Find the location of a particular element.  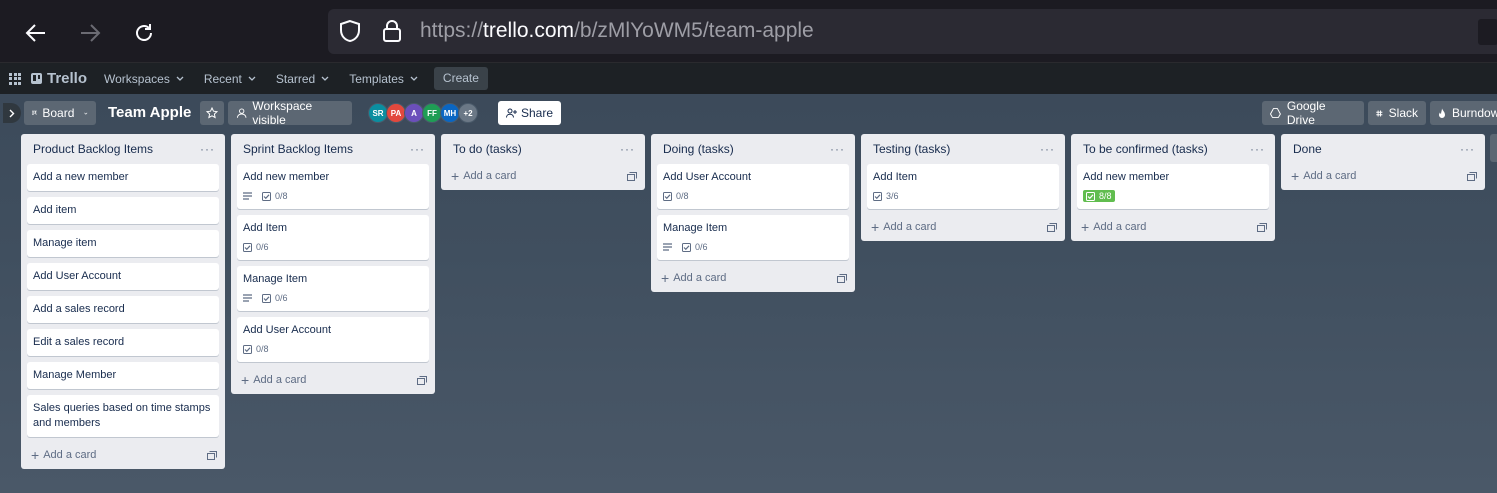

card: Add User Account is located at coordinates (123, 276).